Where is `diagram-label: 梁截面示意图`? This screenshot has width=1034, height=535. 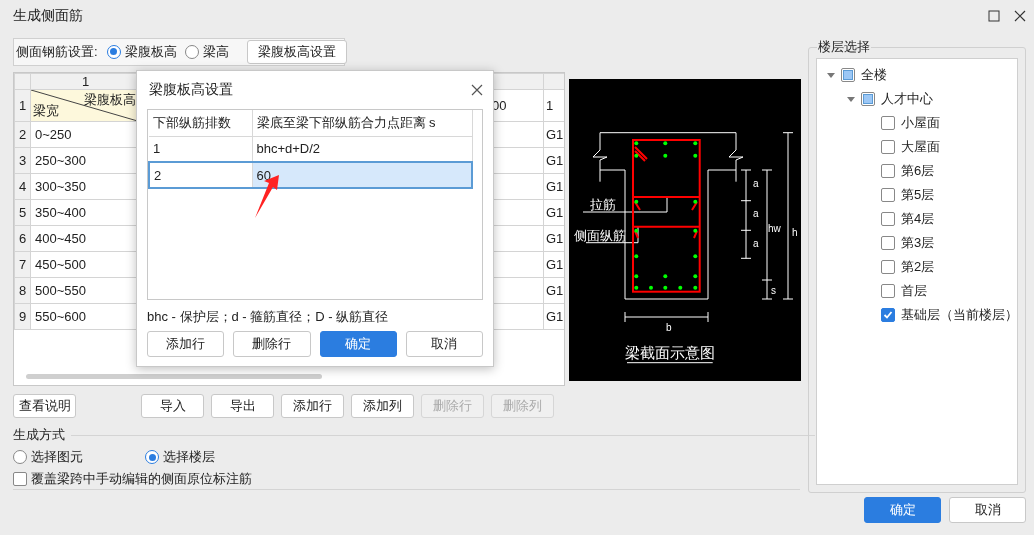
diagram-label: 梁截面示意图 is located at coordinates (669, 352).